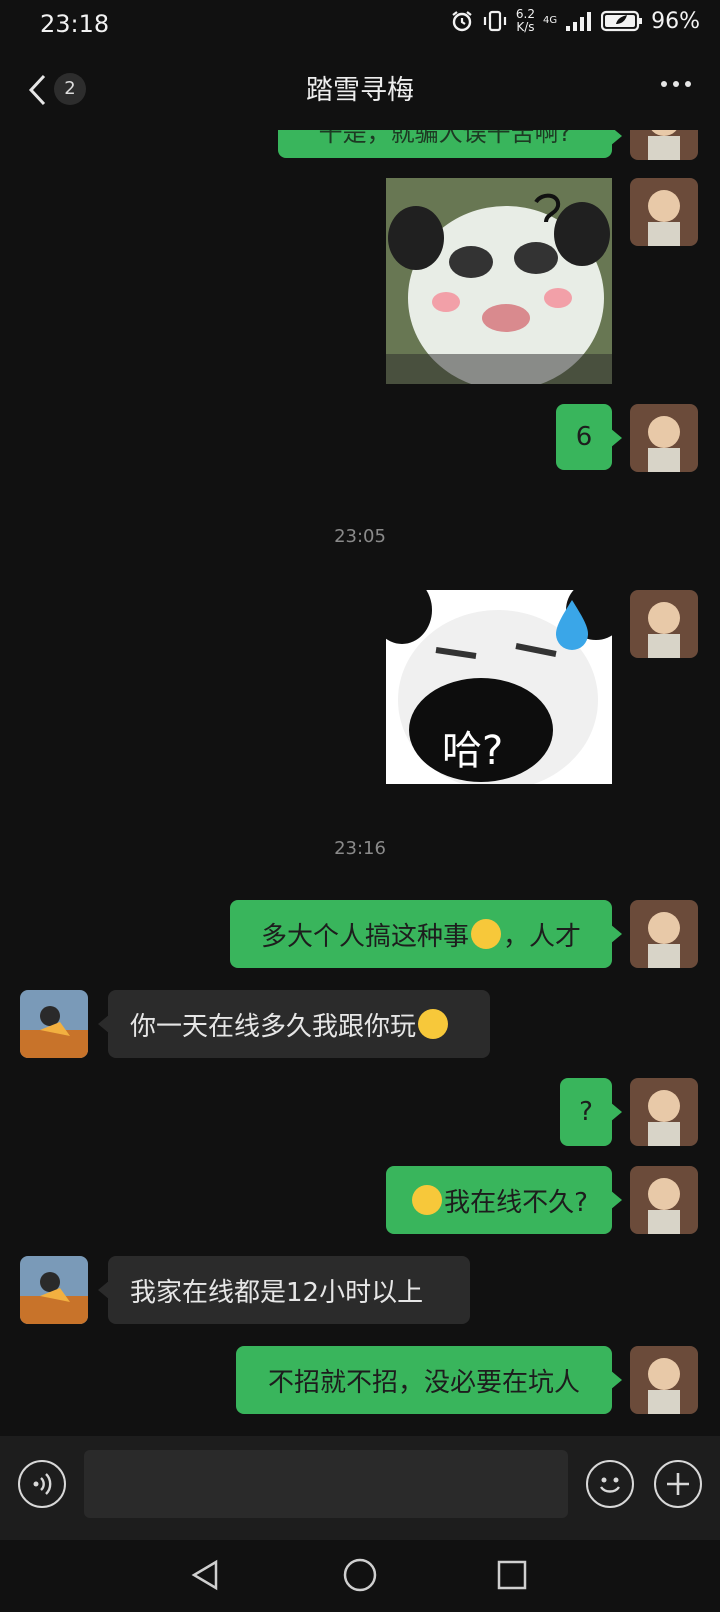 This screenshot has width=720, height=1612. I want to click on message-text: 不招就不招，没必要在坑人, so click(423, 1382).